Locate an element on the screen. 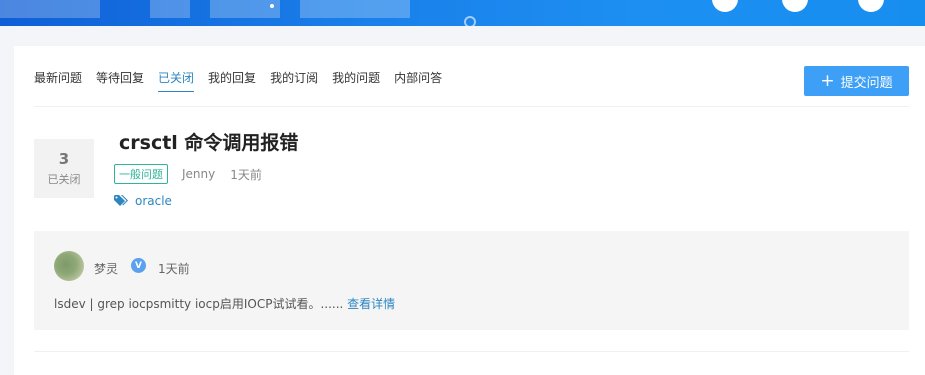  tab-my-questions: 我的问题 is located at coordinates (356, 80).